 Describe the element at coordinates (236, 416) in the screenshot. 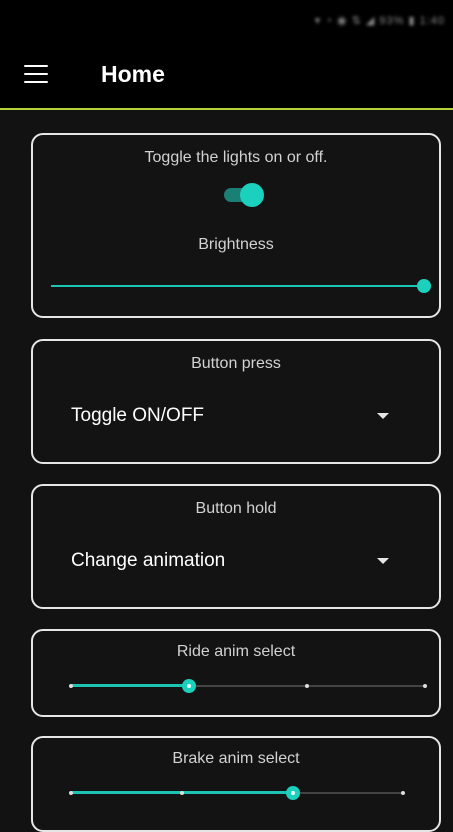

I see `button-press-dropdown: Toggle ON/OFF` at that location.